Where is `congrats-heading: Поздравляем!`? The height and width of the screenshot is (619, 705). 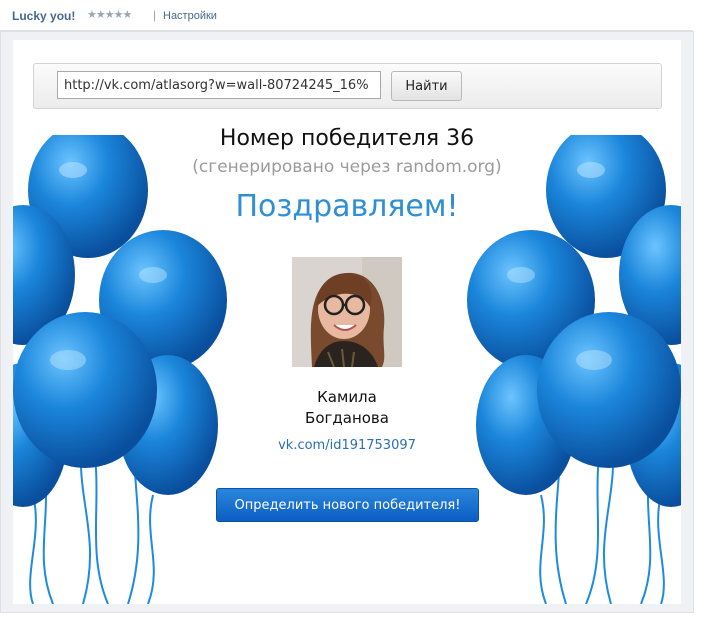
congrats-heading: Поздравляем! is located at coordinates (347, 206).